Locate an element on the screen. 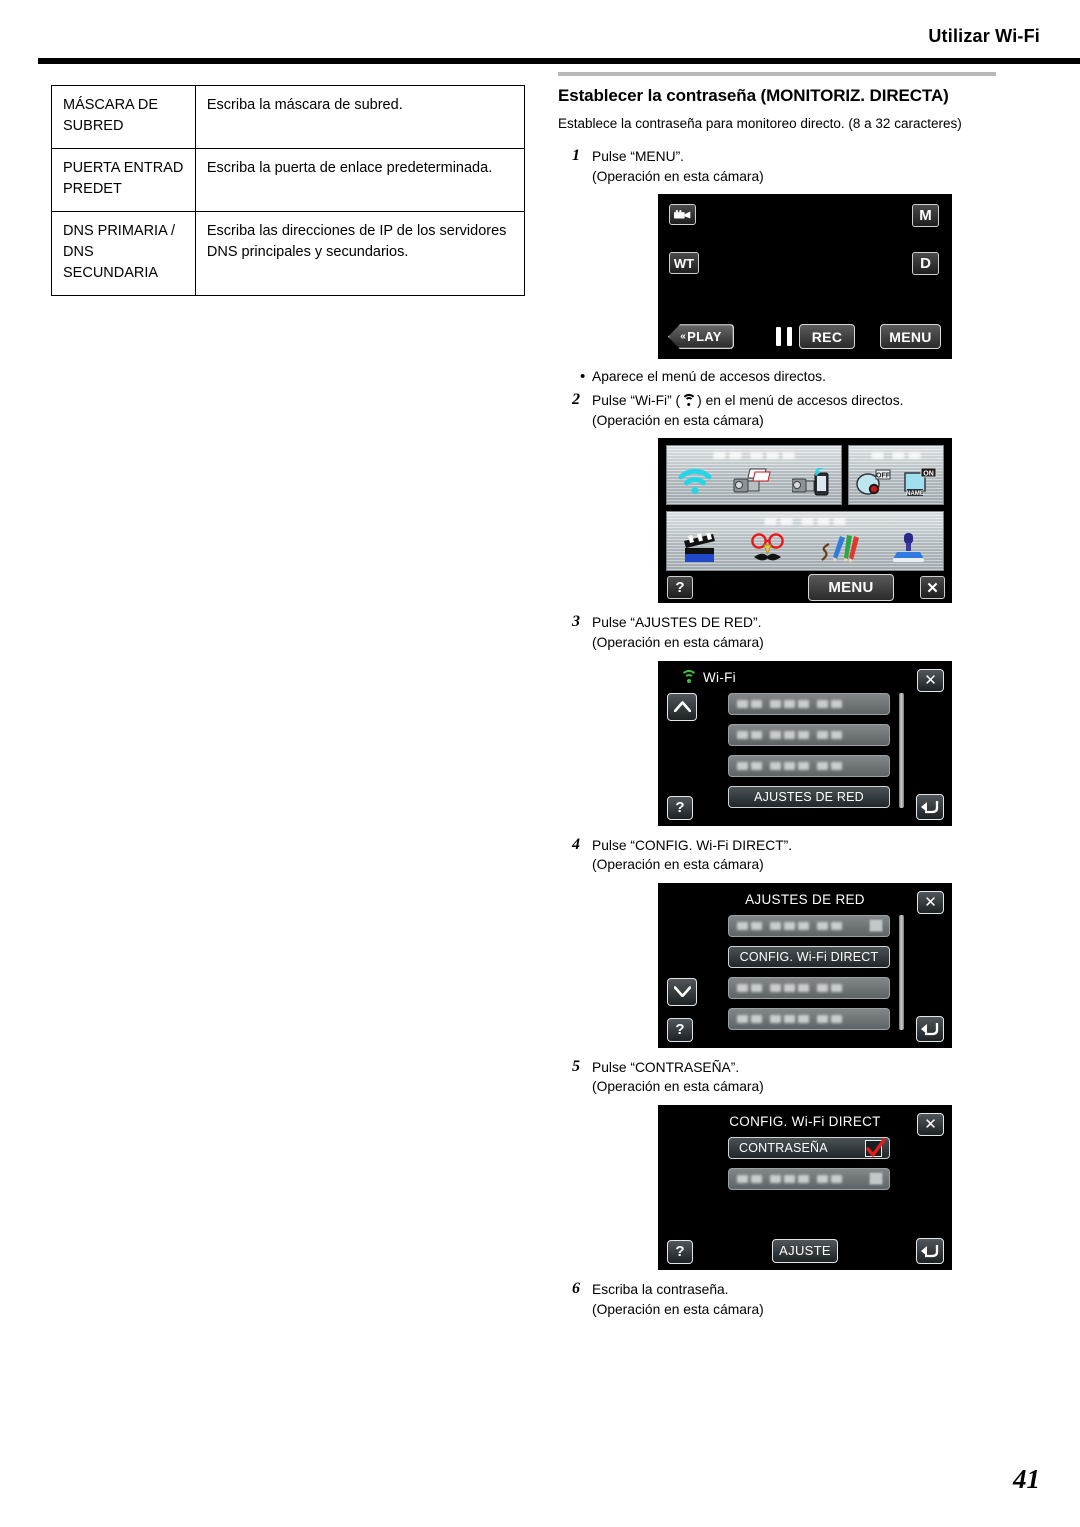  shortcut-panel-bottom is located at coordinates (805, 541).